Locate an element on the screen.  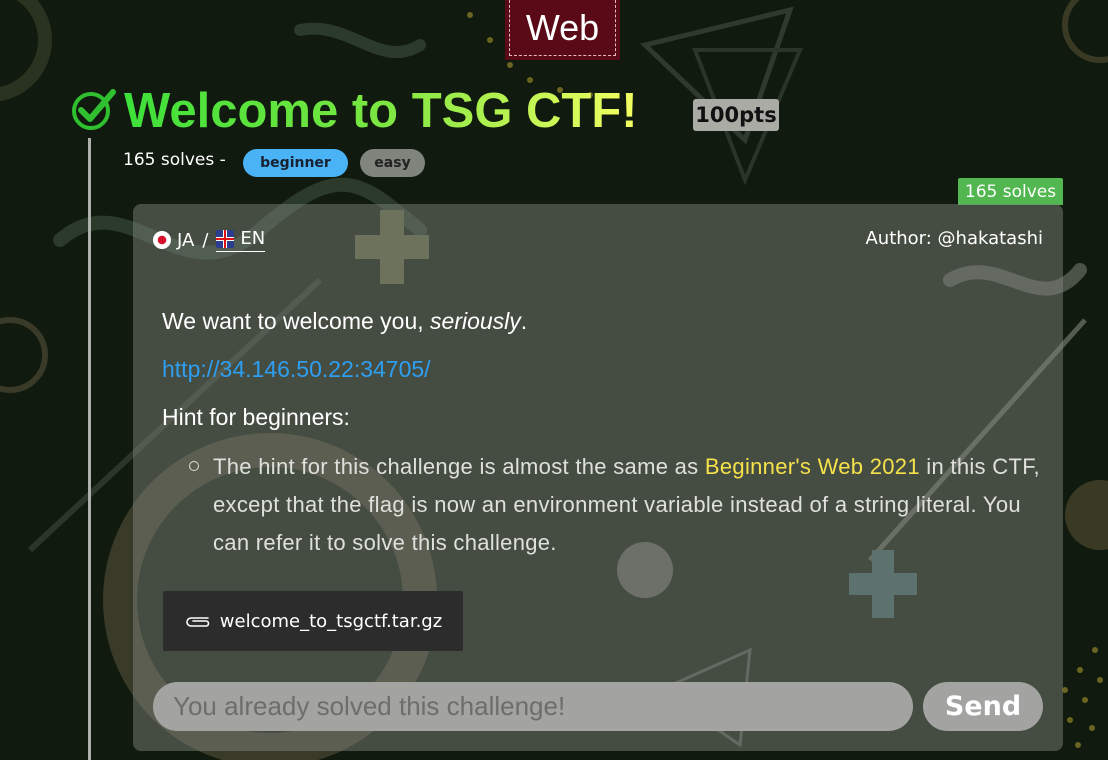
description-emphasis: seriously is located at coordinates (475, 321).